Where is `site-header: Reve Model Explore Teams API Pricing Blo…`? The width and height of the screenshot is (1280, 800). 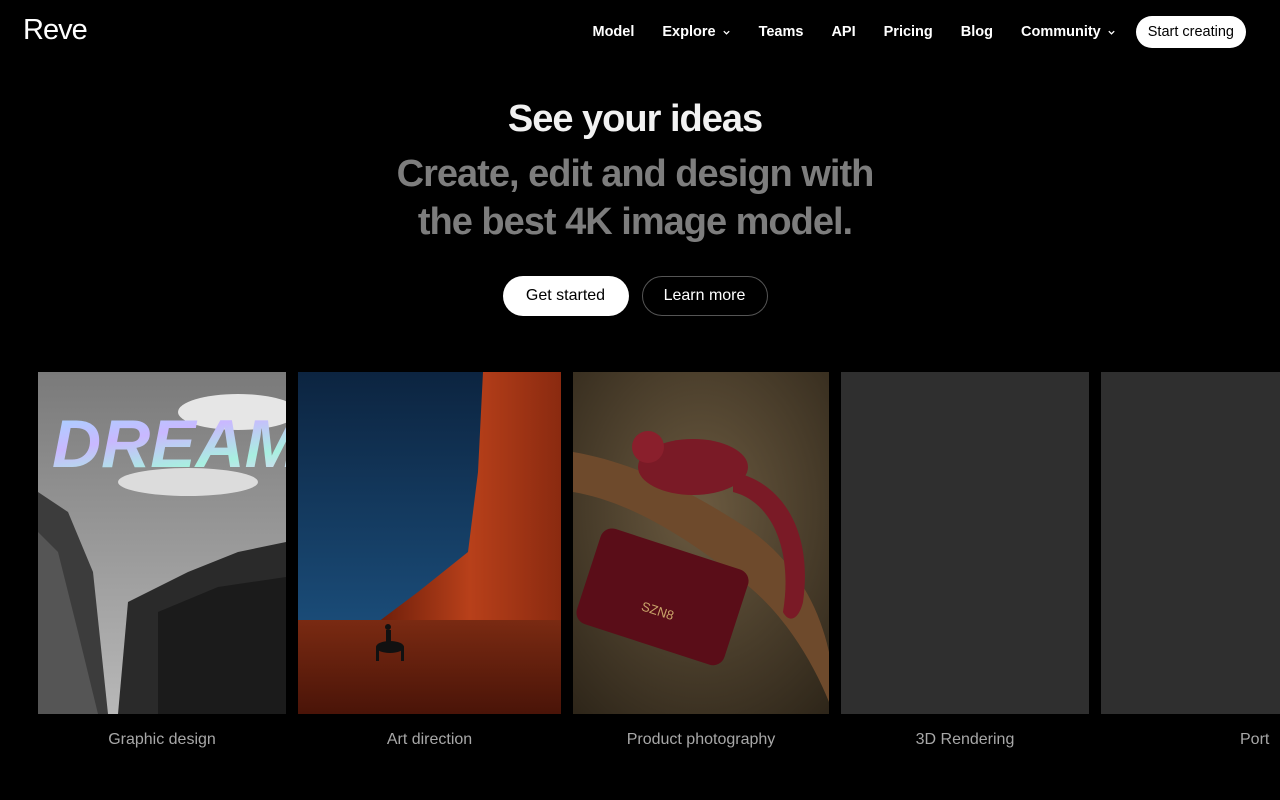
site-header: Reve Model Explore Teams API Pricing Blo… is located at coordinates (640, 32).